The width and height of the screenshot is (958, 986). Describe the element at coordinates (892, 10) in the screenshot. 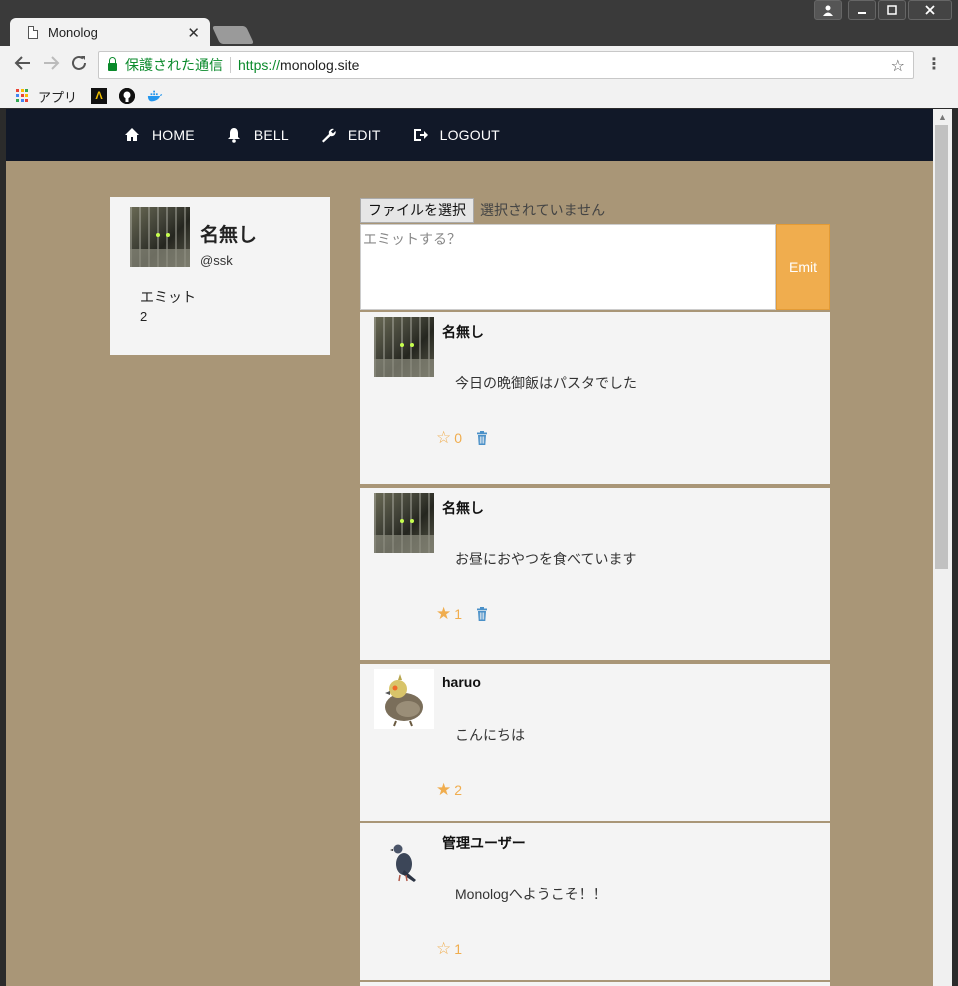

I see `maximize-button` at that location.